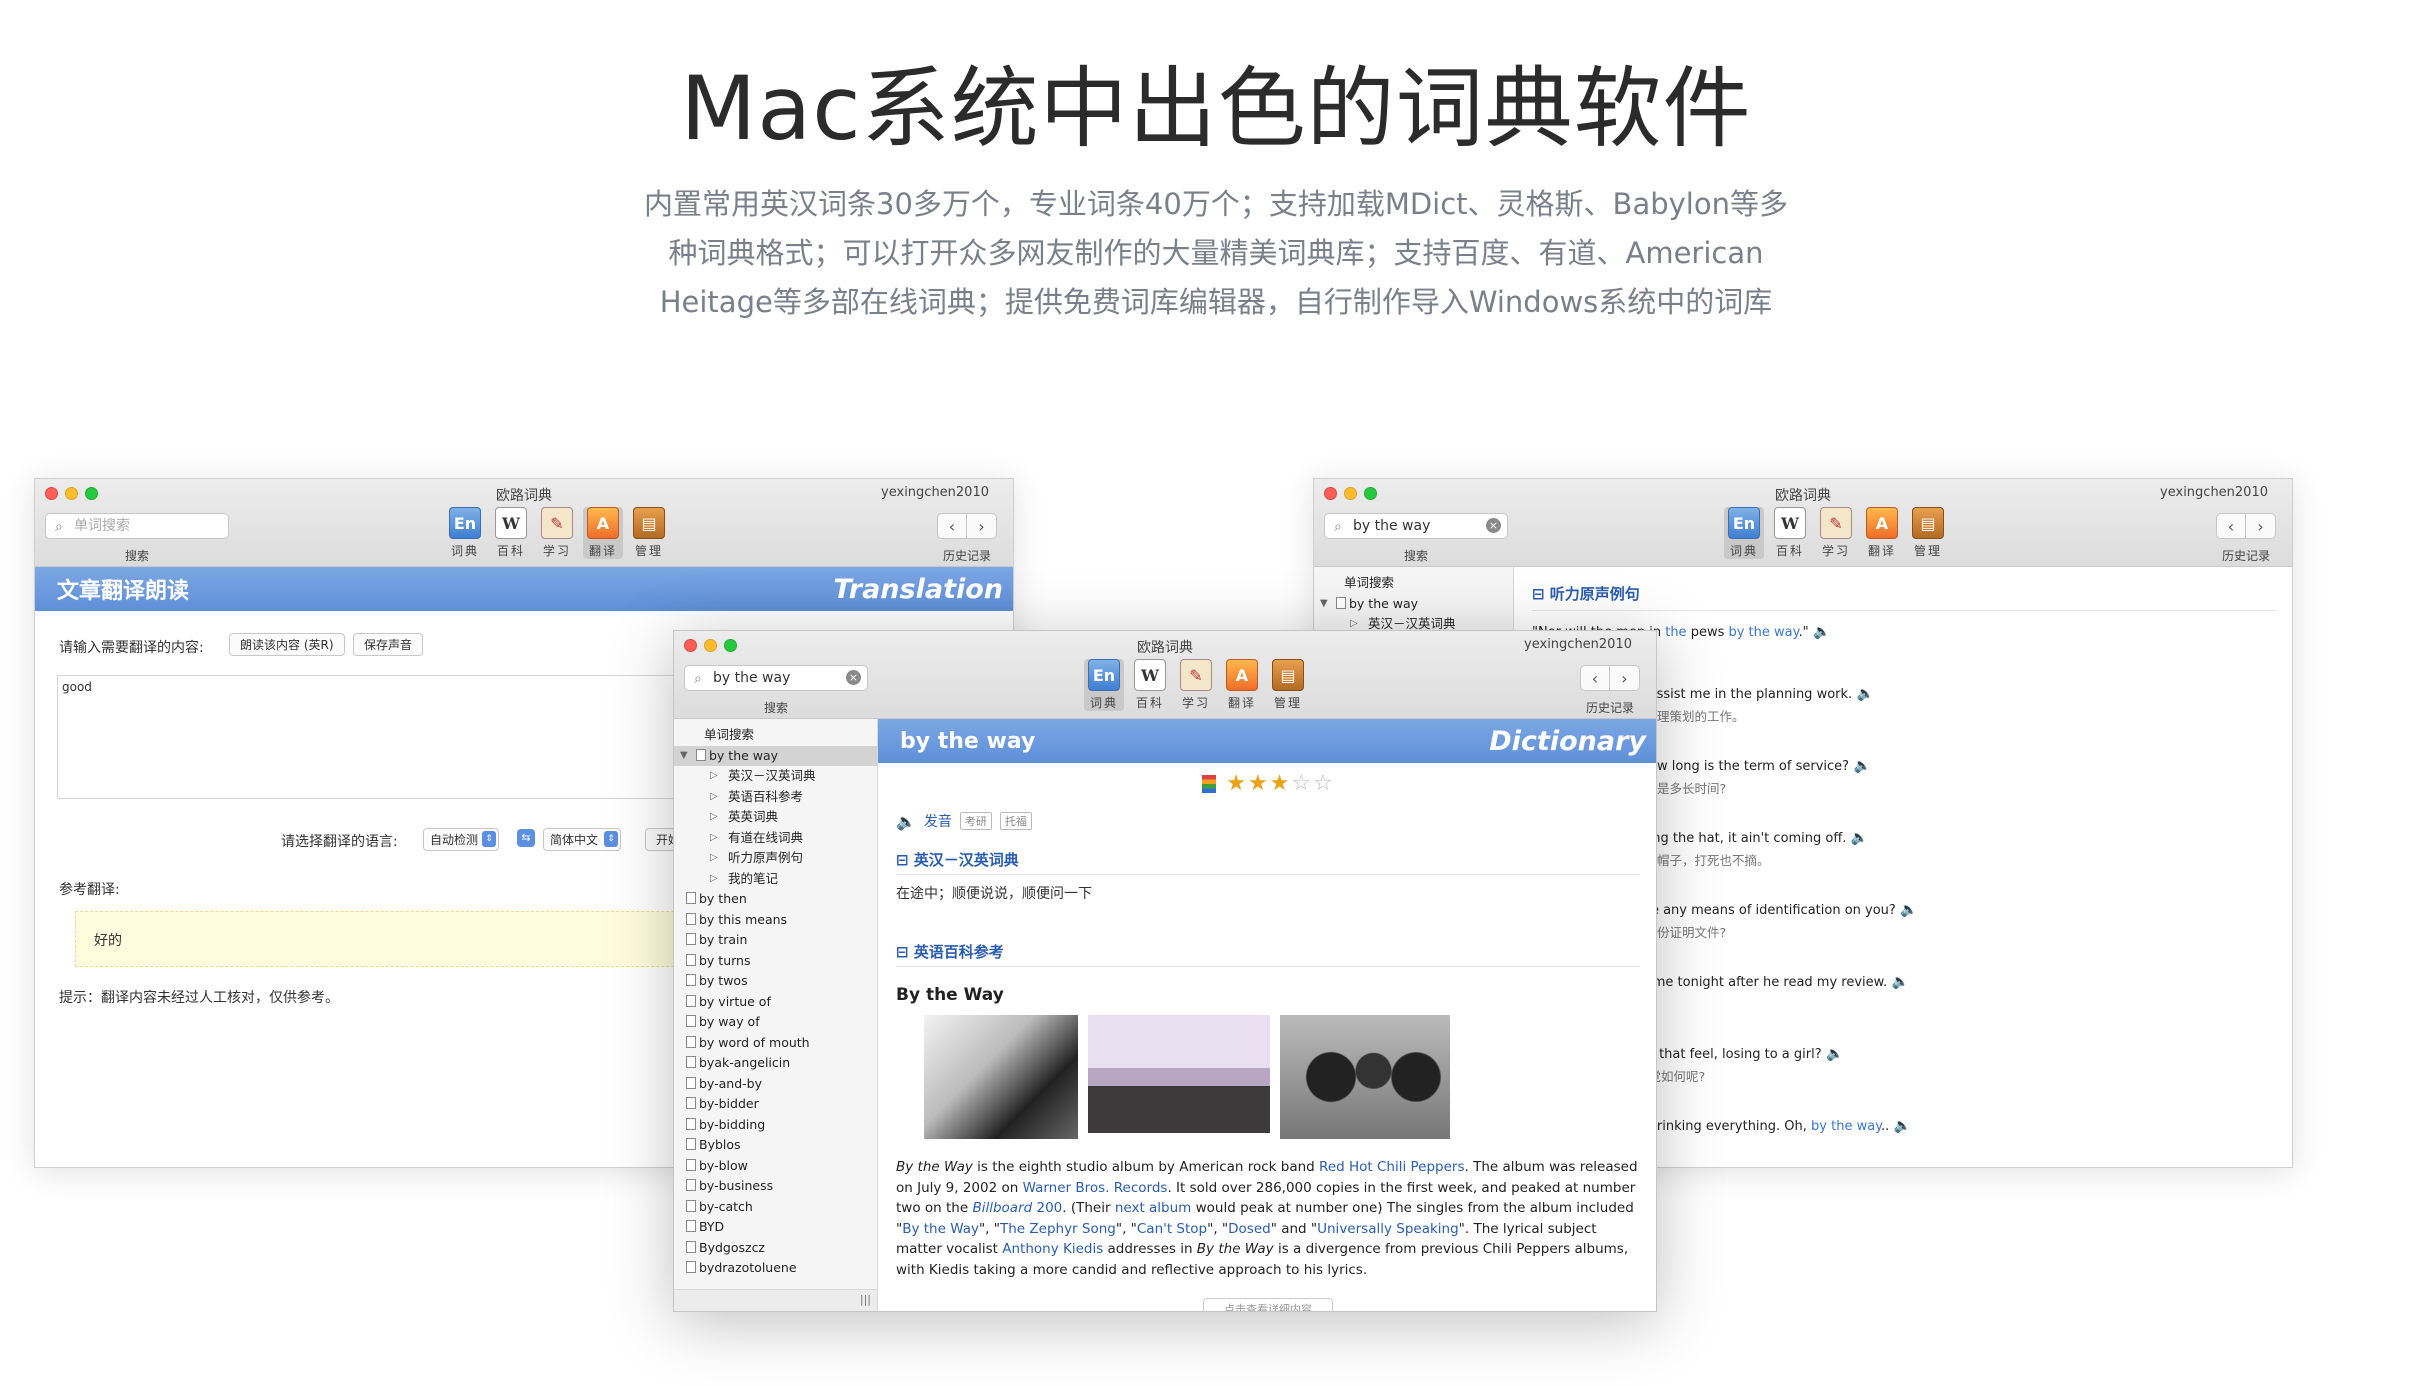 The height and width of the screenshot is (1386, 2432). What do you see at coordinates (1268, 1304) in the screenshot?
I see `view-more-button: 点击查看详细内容` at bounding box center [1268, 1304].